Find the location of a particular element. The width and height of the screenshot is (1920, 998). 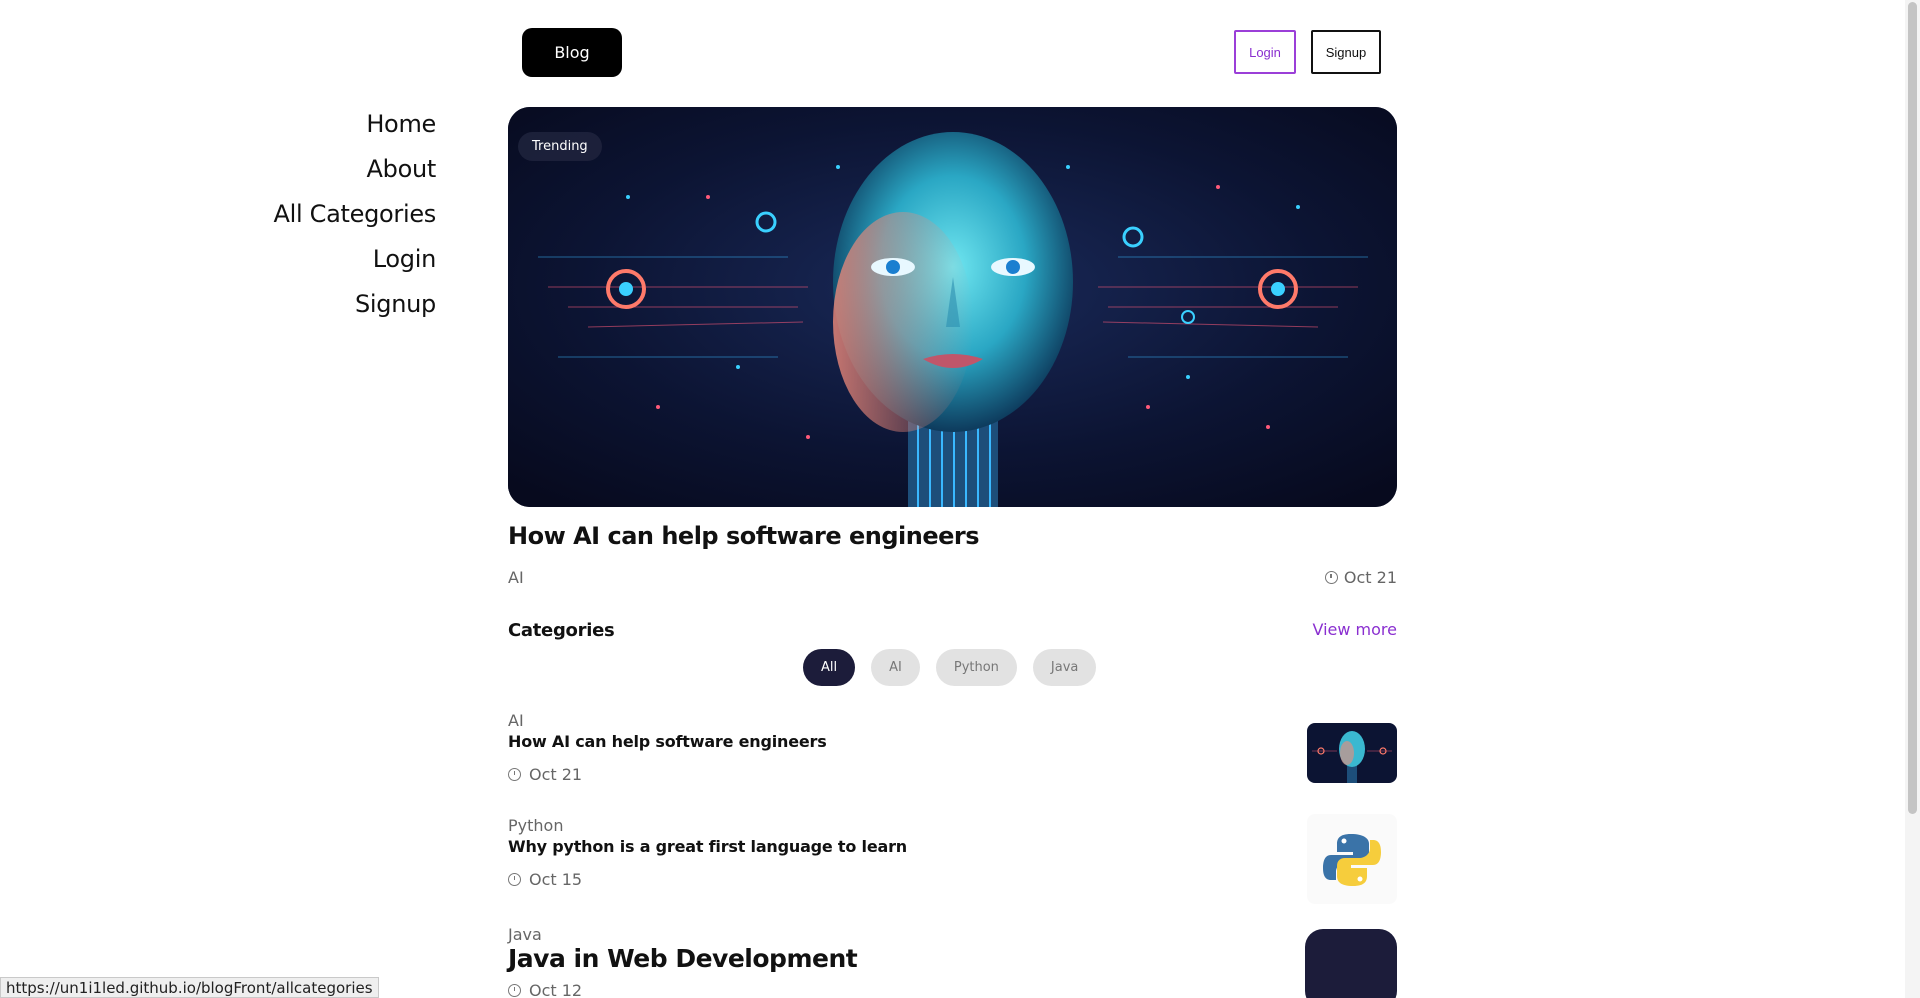

categories-heading: Categories is located at coordinates (561, 630).